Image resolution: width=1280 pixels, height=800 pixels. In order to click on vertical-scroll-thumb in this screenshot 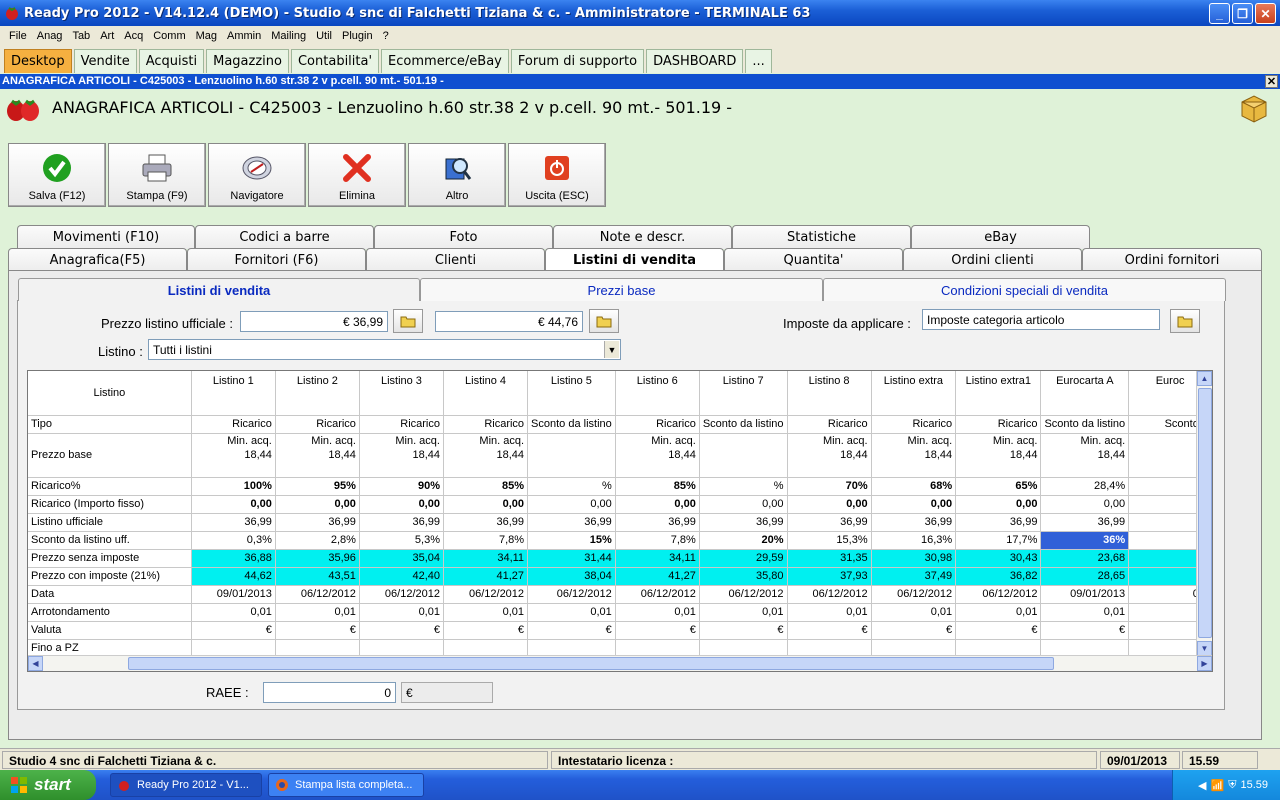, I will do `click(1205, 513)`.